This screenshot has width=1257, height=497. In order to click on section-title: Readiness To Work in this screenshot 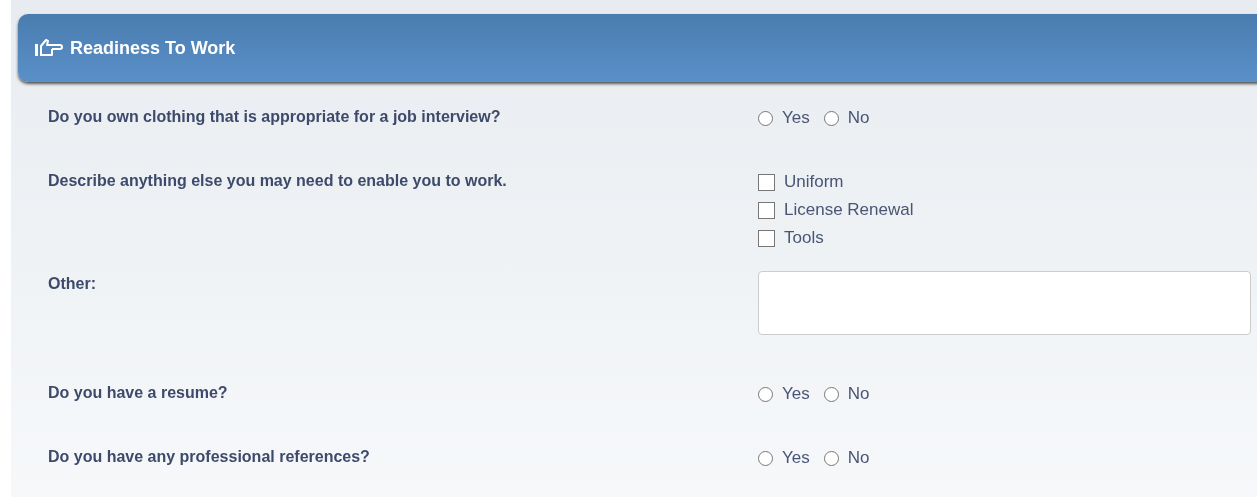, I will do `click(153, 48)`.